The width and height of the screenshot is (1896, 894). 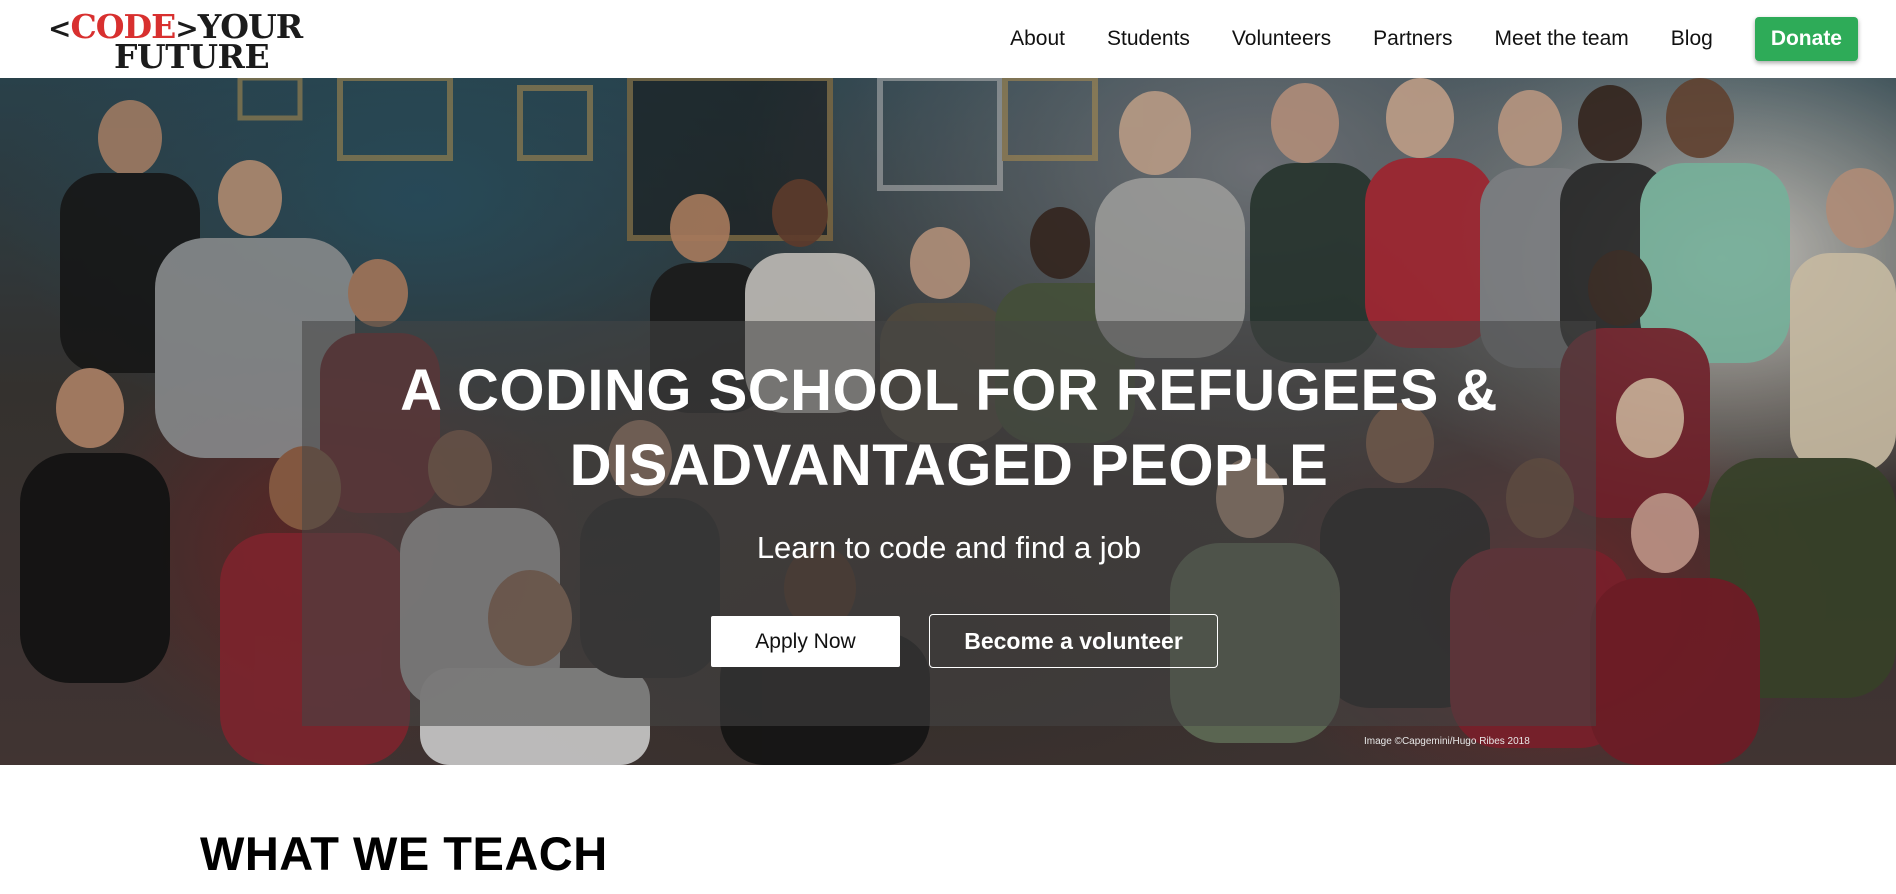 What do you see at coordinates (949, 390) in the screenshot?
I see `hero-title-line-1: A CODING SCHOOL FOR REFUGEES &` at bounding box center [949, 390].